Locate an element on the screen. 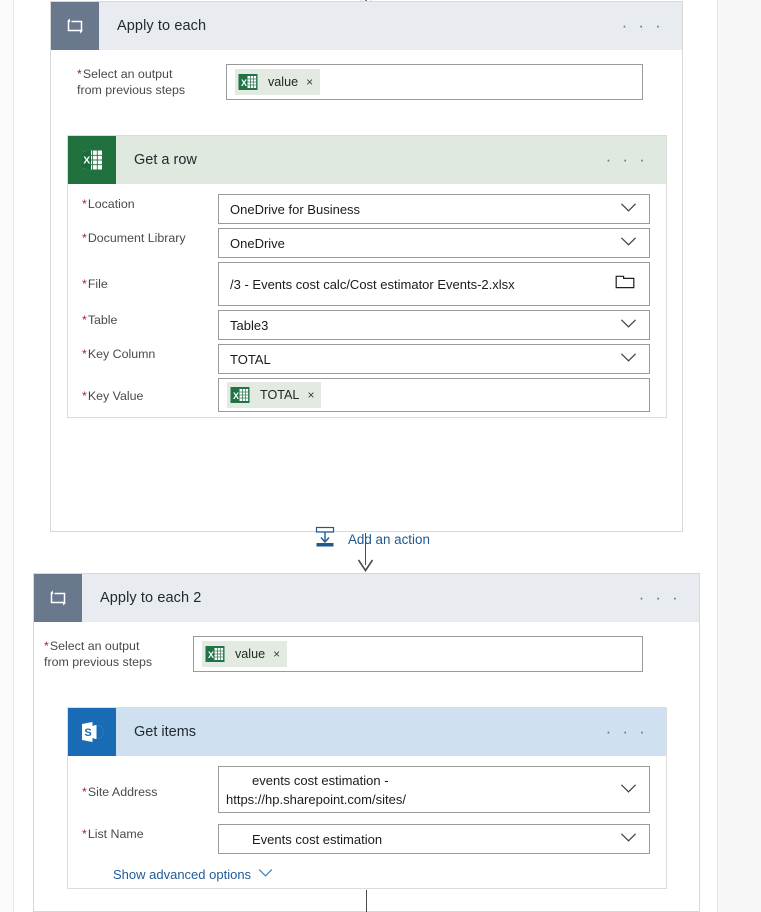 The width and height of the screenshot is (761, 912). field-label-key-column: *Key Column is located at coordinates (119, 354).